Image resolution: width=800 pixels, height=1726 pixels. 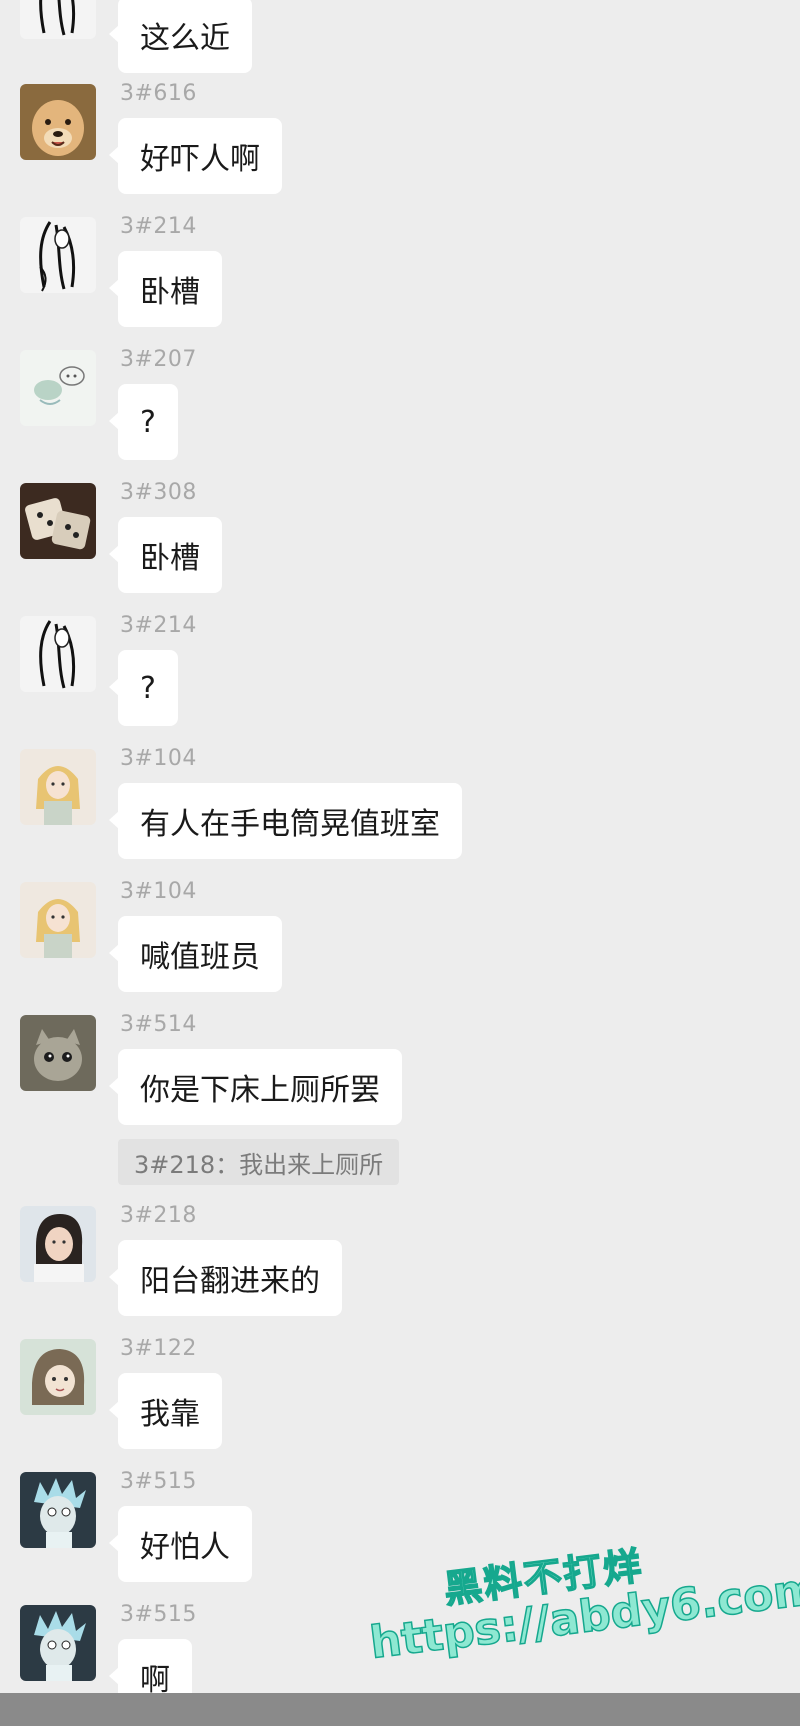 What do you see at coordinates (58, 521) in the screenshot?
I see `dice-avatar` at bounding box center [58, 521].